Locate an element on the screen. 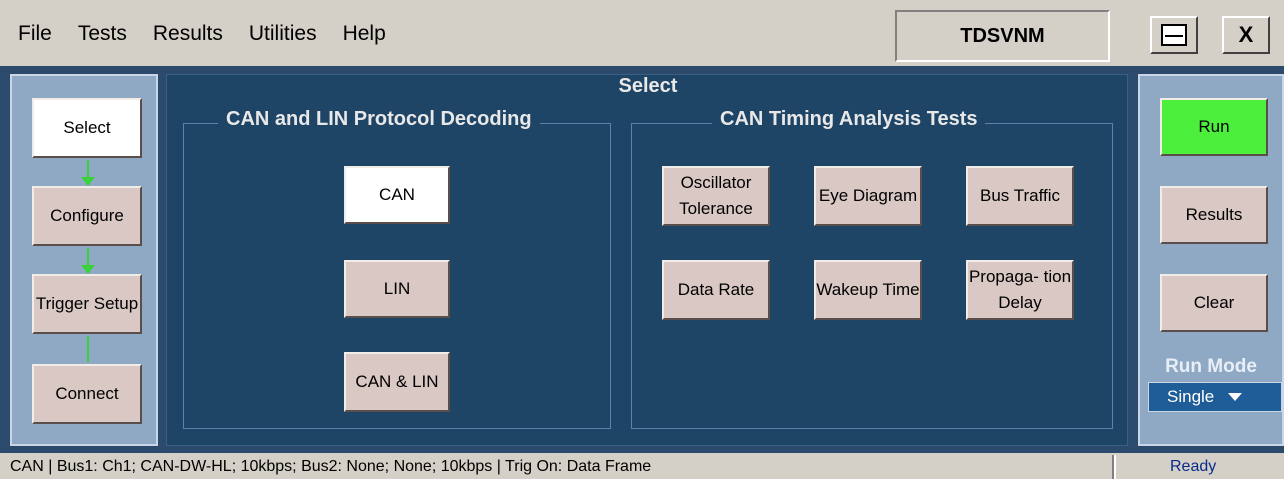 The height and width of the screenshot is (479, 1284). nav-trigger-setup-button: Trigger Setup is located at coordinates (87, 304).